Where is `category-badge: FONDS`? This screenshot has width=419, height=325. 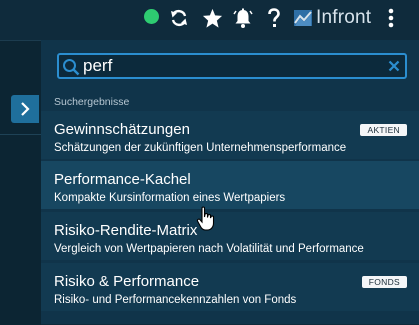
category-badge: FONDS is located at coordinates (384, 282).